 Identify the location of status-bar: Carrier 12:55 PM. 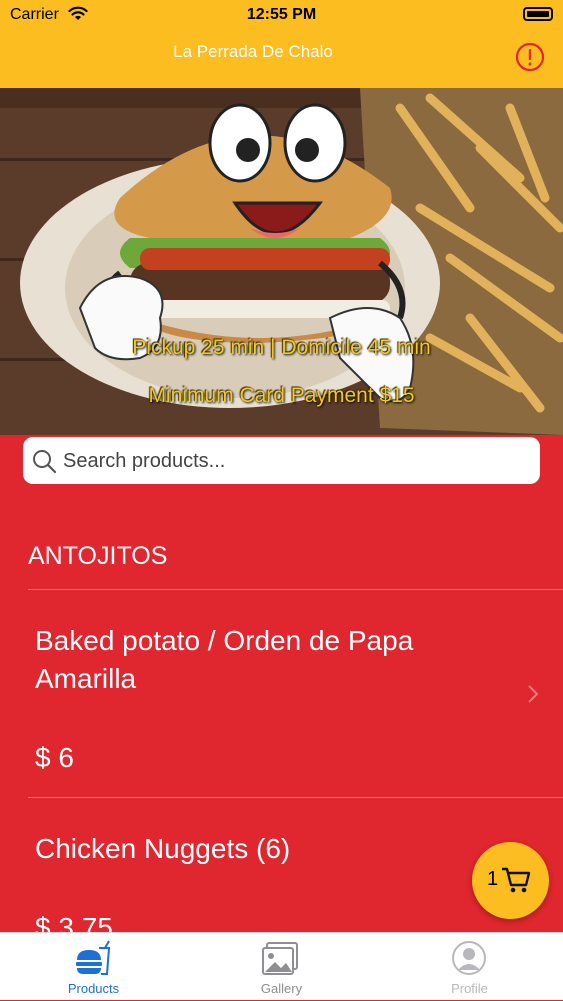
(281, 15).